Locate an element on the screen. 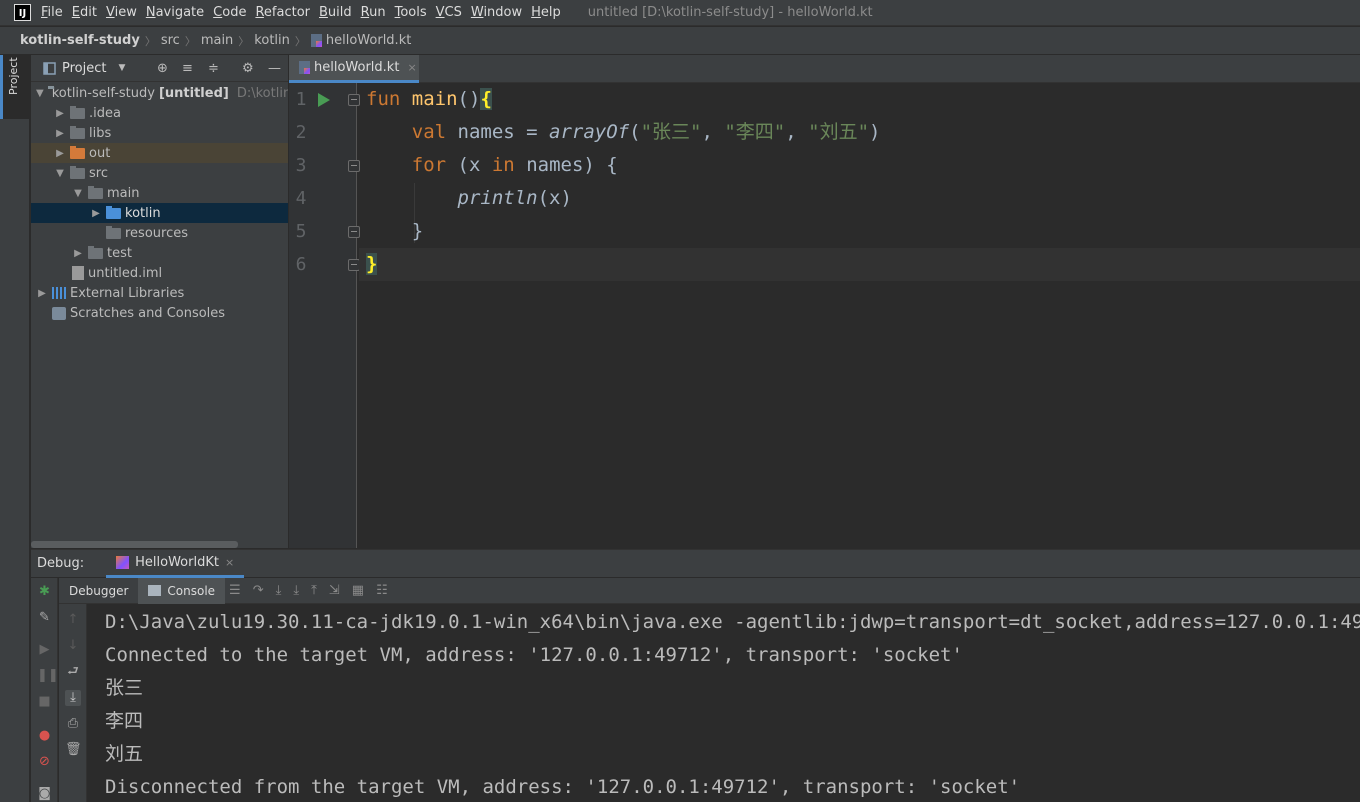 The height and width of the screenshot is (802, 1360). tree-item-resources: resources is located at coordinates (159, 233).